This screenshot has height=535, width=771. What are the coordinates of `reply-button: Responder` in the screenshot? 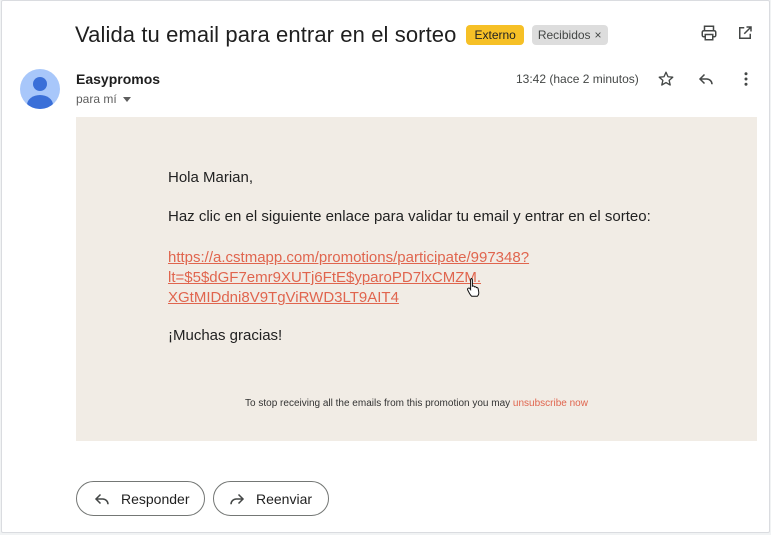 It's located at (140, 498).